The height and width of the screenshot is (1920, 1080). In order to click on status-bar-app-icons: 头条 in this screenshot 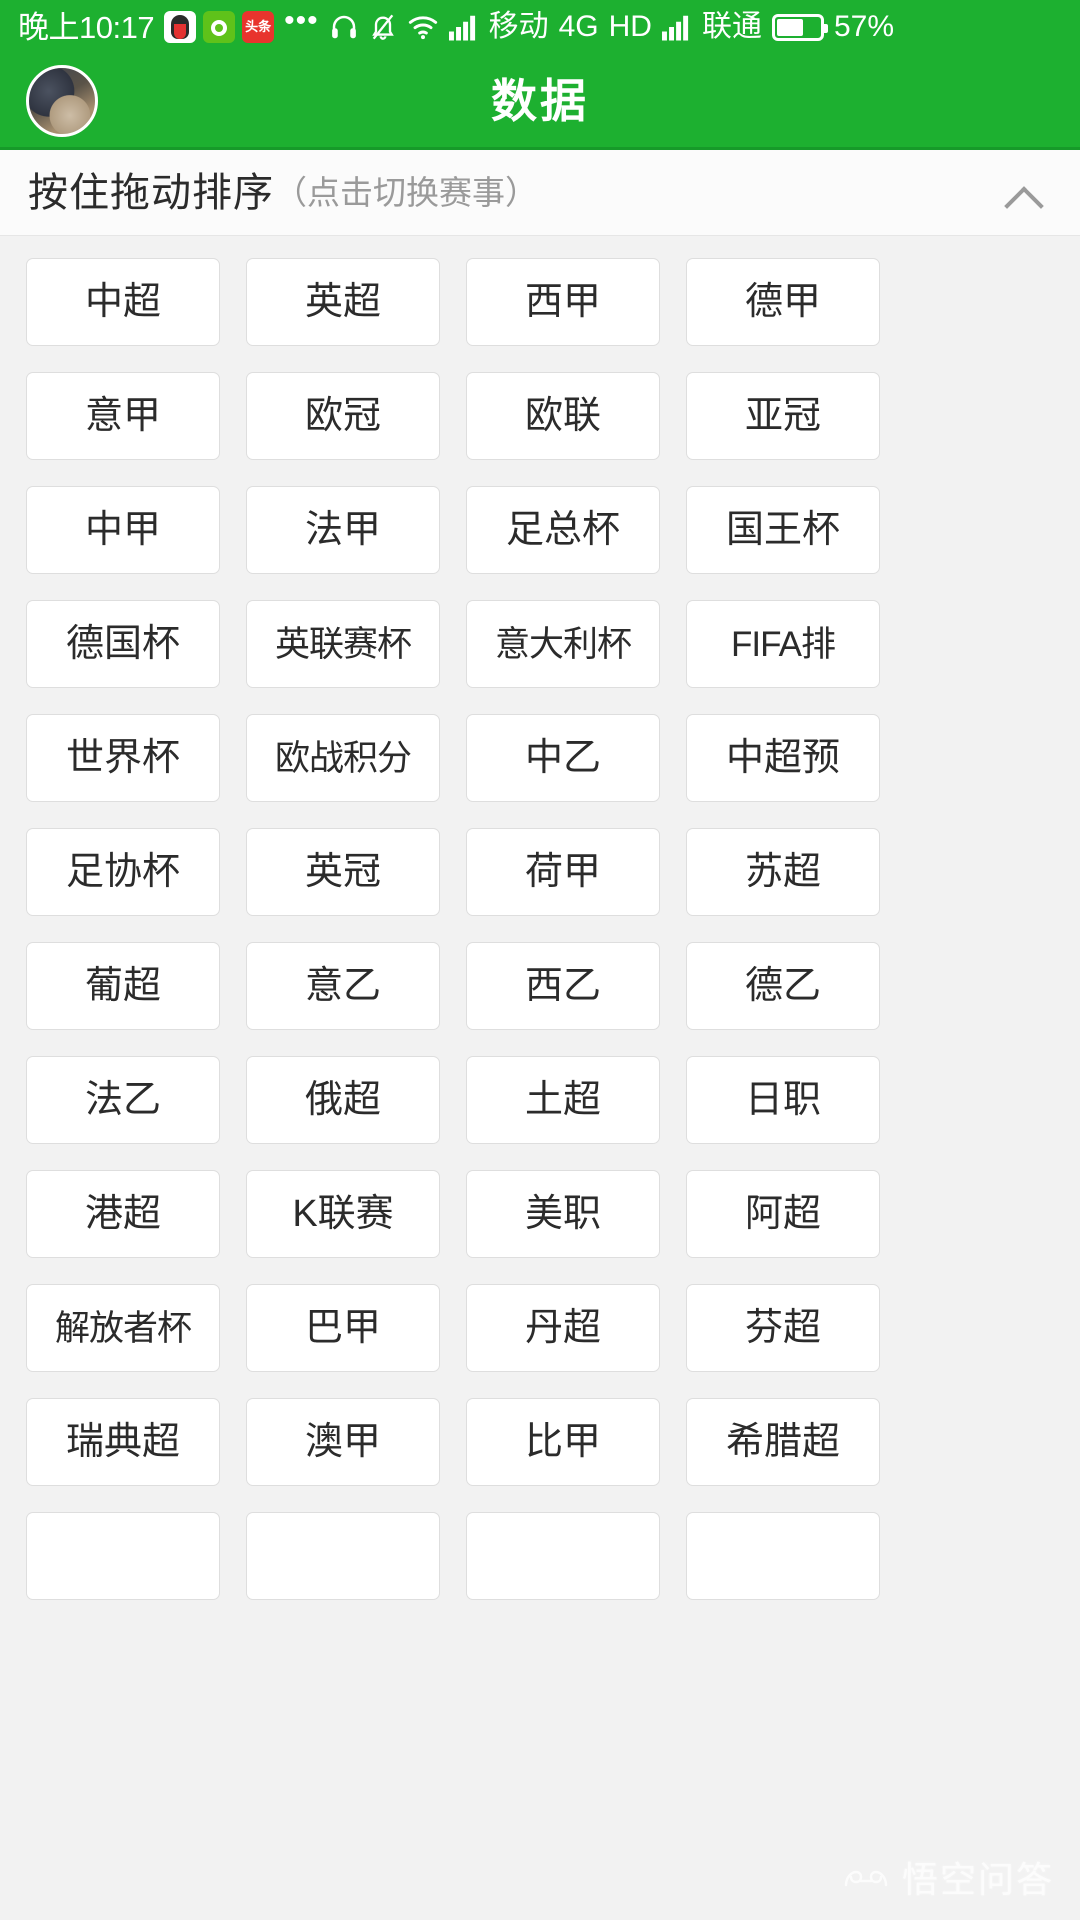, I will do `click(219, 27)`.